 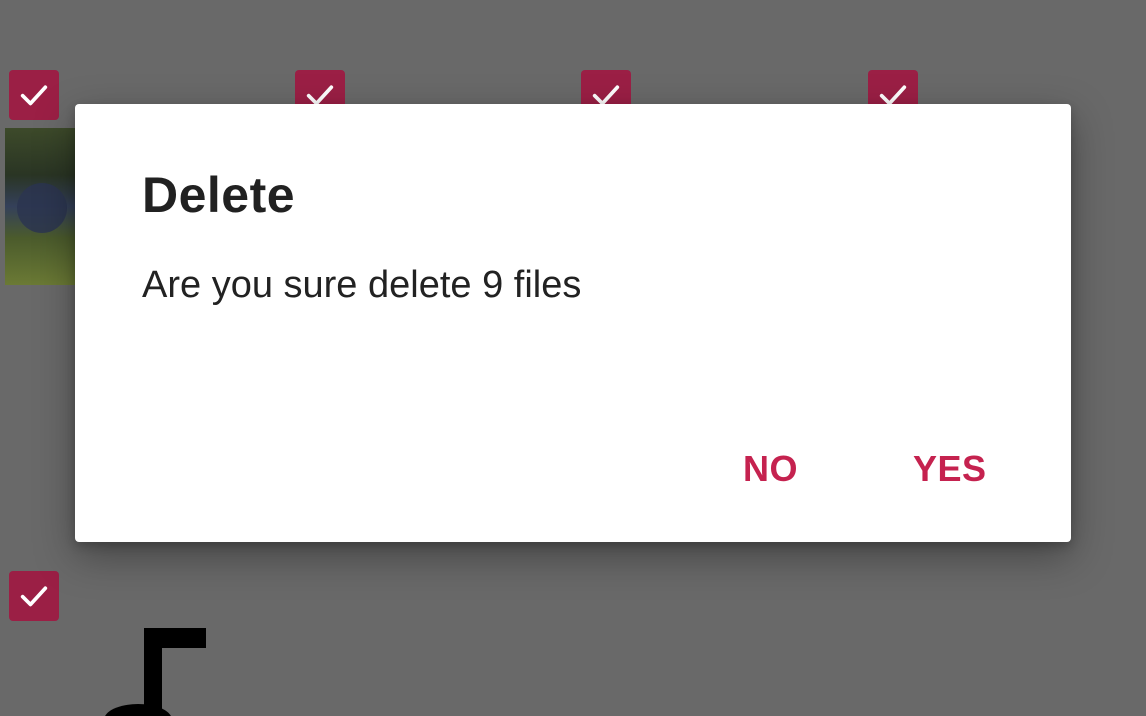 What do you see at coordinates (950, 469) in the screenshot?
I see `yes-button: YES` at bounding box center [950, 469].